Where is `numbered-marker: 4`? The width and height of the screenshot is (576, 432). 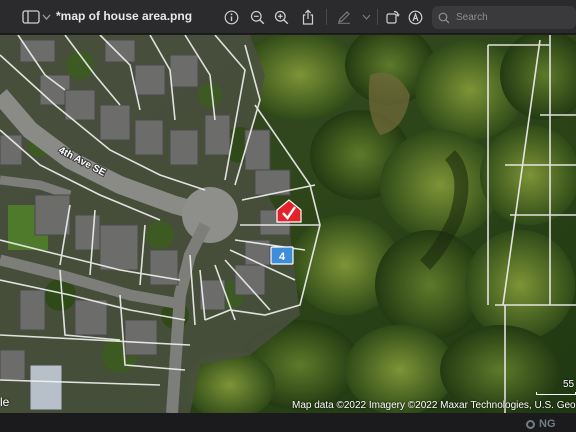
numbered-marker: 4 is located at coordinates (282, 255).